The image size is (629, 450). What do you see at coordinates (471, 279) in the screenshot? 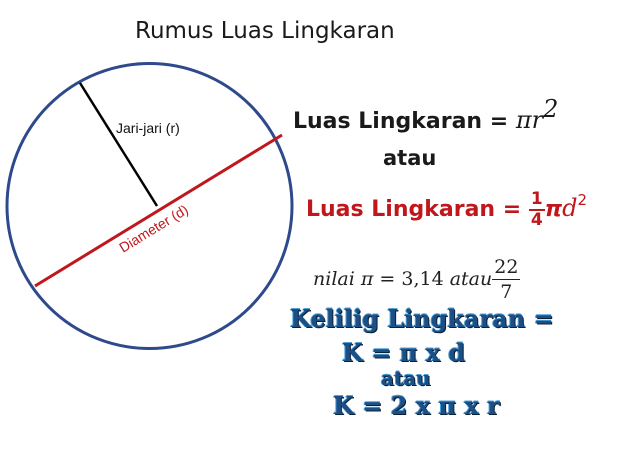
I see `or-word: atau` at bounding box center [471, 279].